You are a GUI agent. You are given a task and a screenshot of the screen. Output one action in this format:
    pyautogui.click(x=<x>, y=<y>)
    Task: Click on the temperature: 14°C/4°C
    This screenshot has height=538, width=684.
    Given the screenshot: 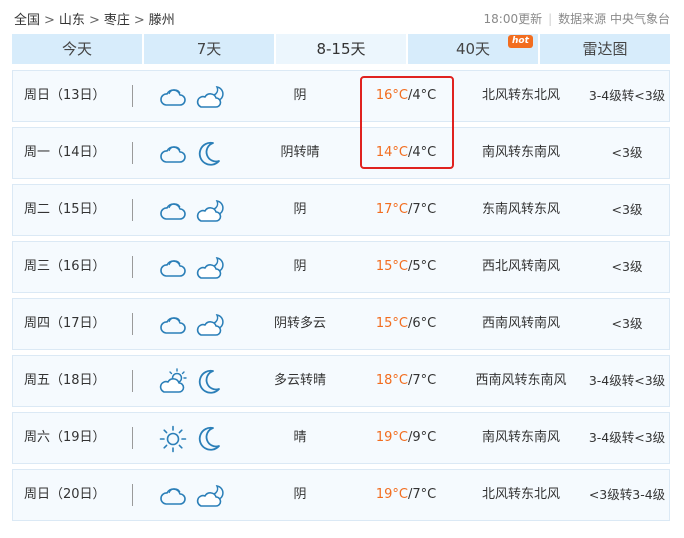 What is the action you would take?
    pyautogui.click(x=406, y=153)
    